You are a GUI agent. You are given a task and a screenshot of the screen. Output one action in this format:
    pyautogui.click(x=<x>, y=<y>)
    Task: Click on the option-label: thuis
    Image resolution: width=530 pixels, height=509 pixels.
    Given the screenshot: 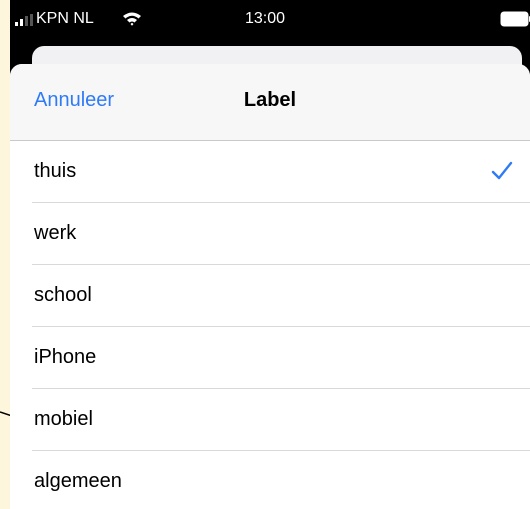 What is the action you would take?
    pyautogui.click(x=55, y=171)
    